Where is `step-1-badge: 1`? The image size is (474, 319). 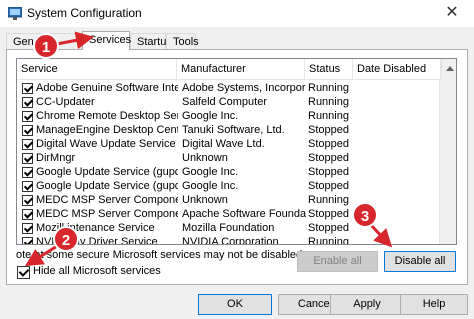 step-1-badge: 1 is located at coordinates (46, 46).